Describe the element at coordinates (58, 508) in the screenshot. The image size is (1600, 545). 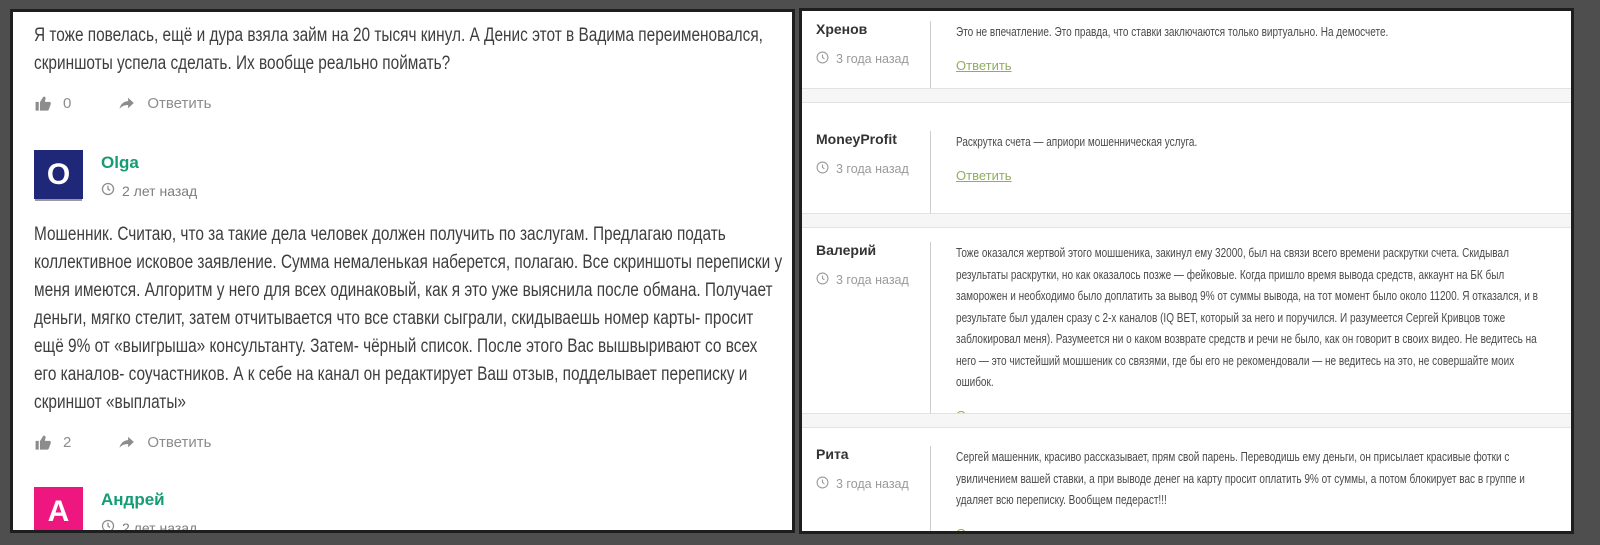
I see `avatar: A` at that location.